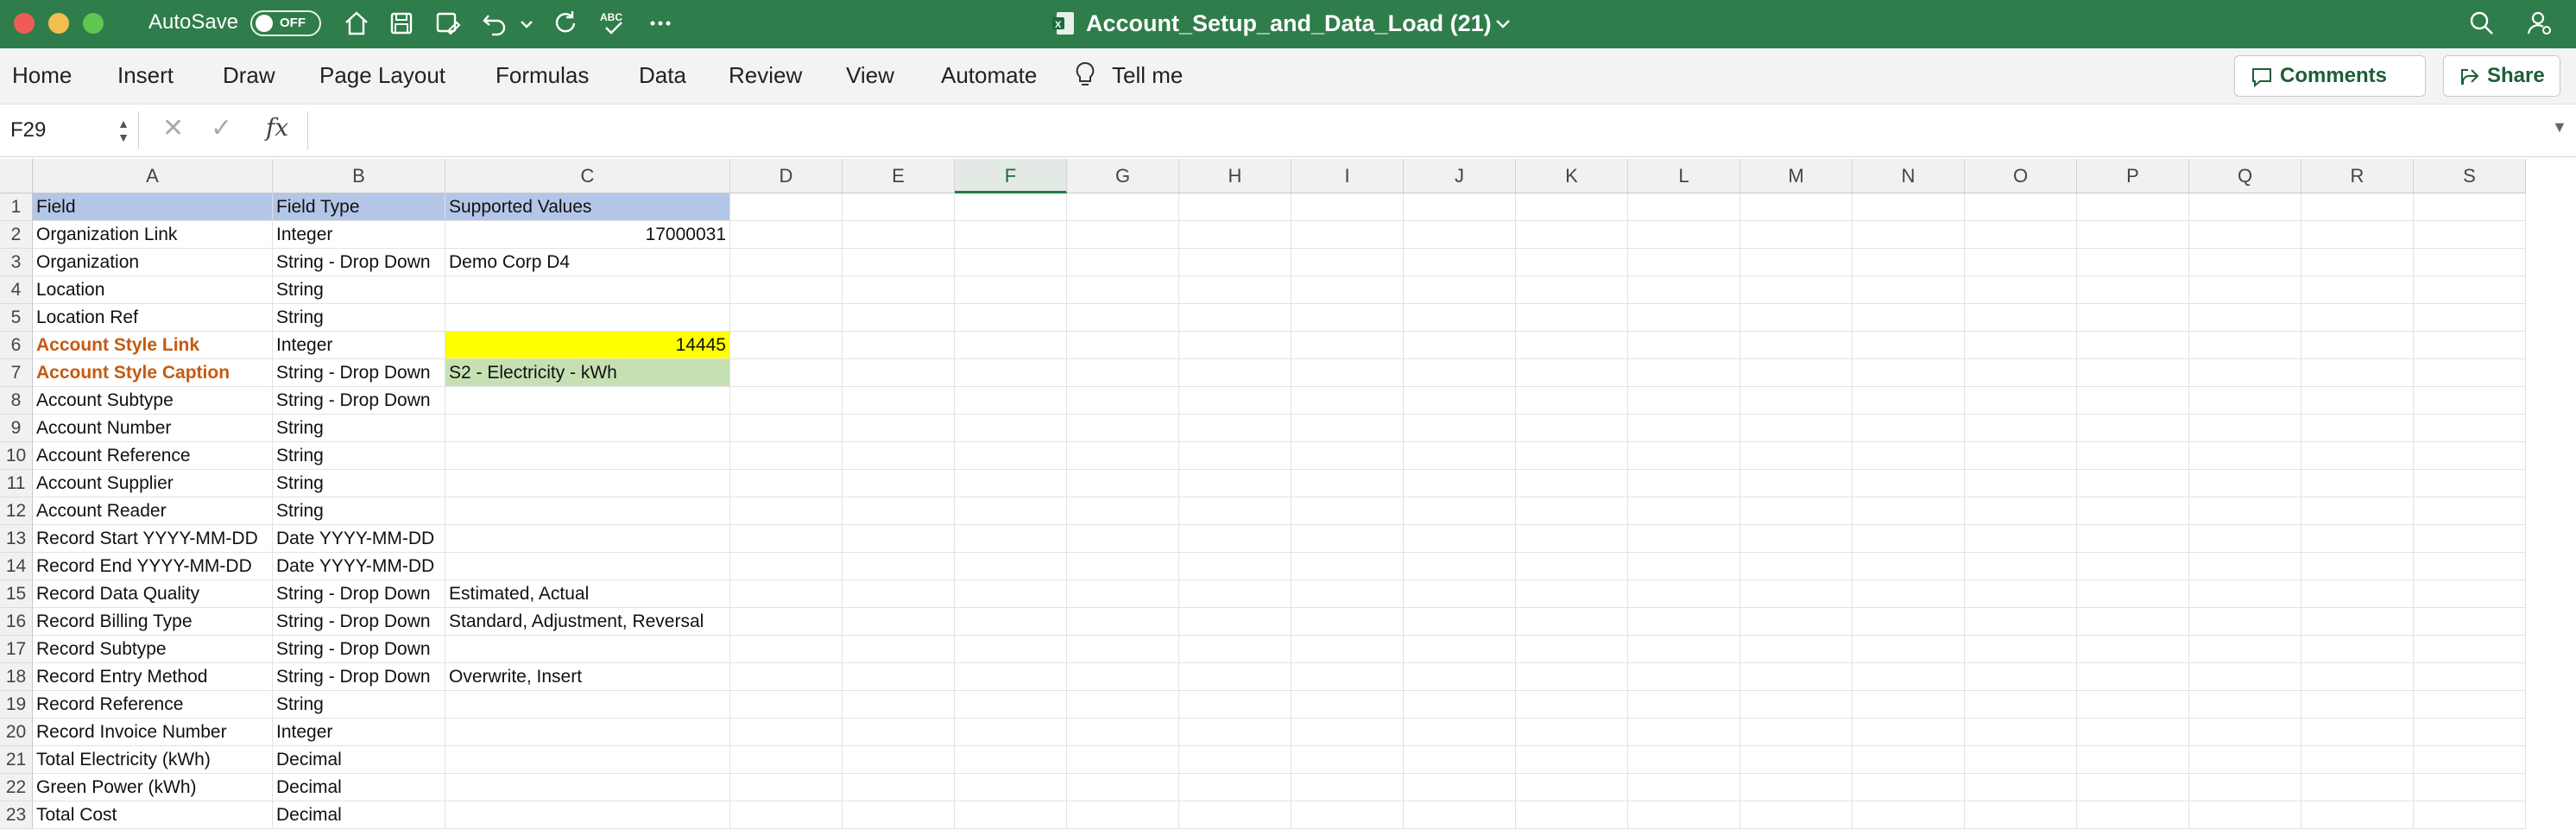 The image size is (2576, 836). Describe the element at coordinates (1123, 649) in the screenshot. I see `cell-g17` at that location.